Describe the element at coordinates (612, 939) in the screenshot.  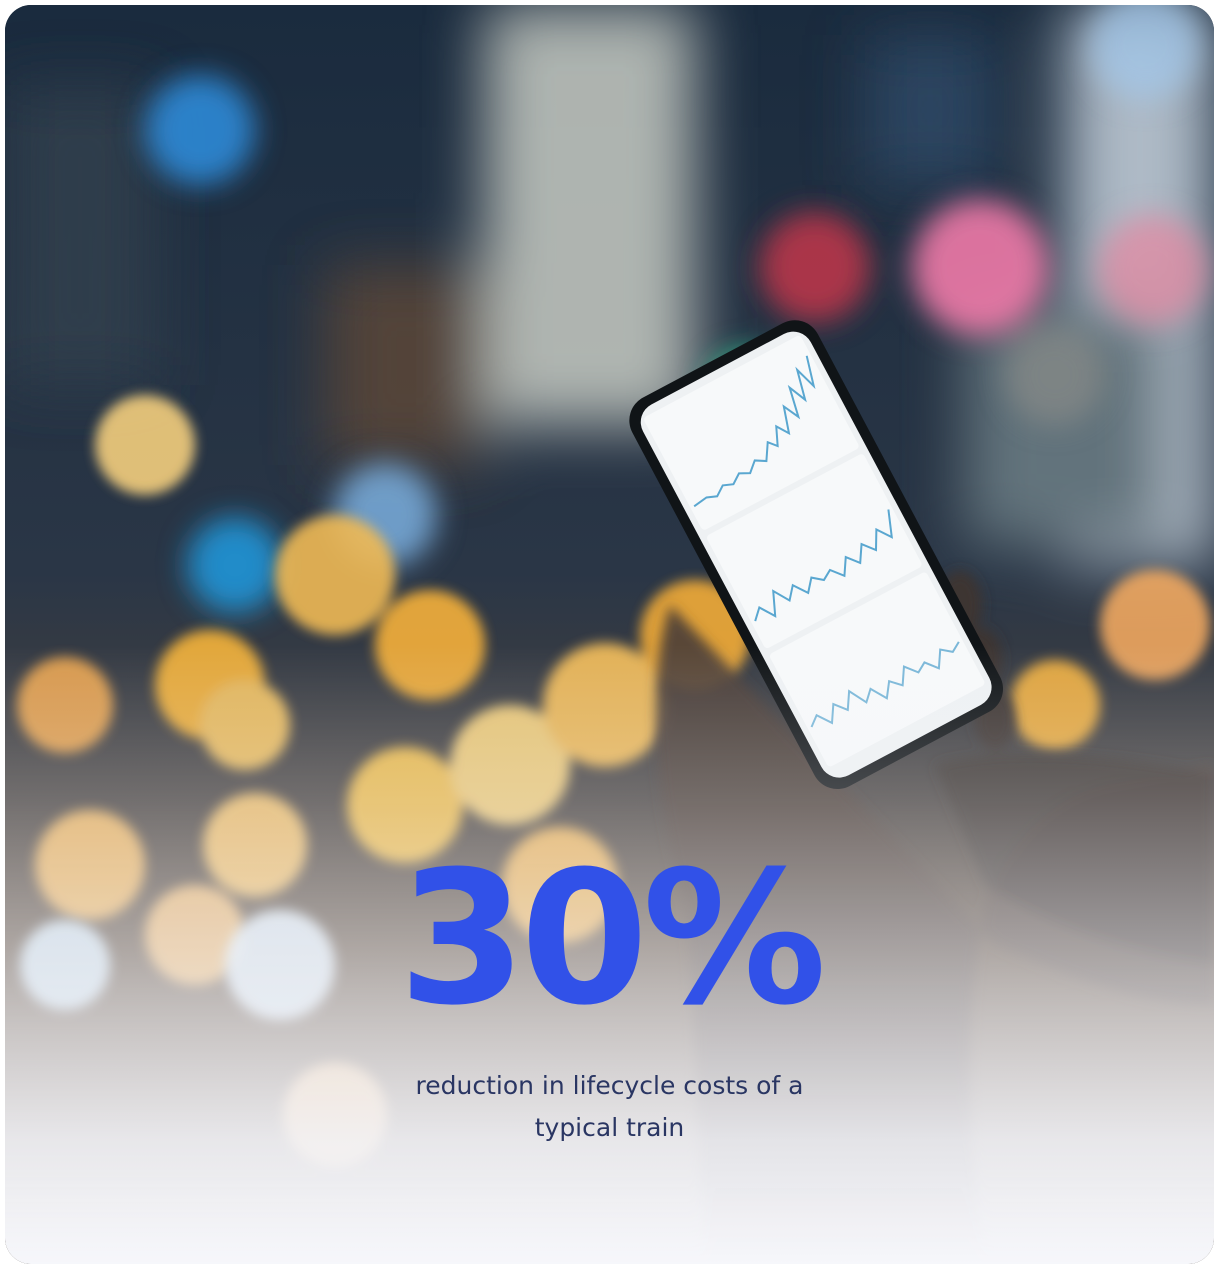
I see `stat-value: 30%` at that location.